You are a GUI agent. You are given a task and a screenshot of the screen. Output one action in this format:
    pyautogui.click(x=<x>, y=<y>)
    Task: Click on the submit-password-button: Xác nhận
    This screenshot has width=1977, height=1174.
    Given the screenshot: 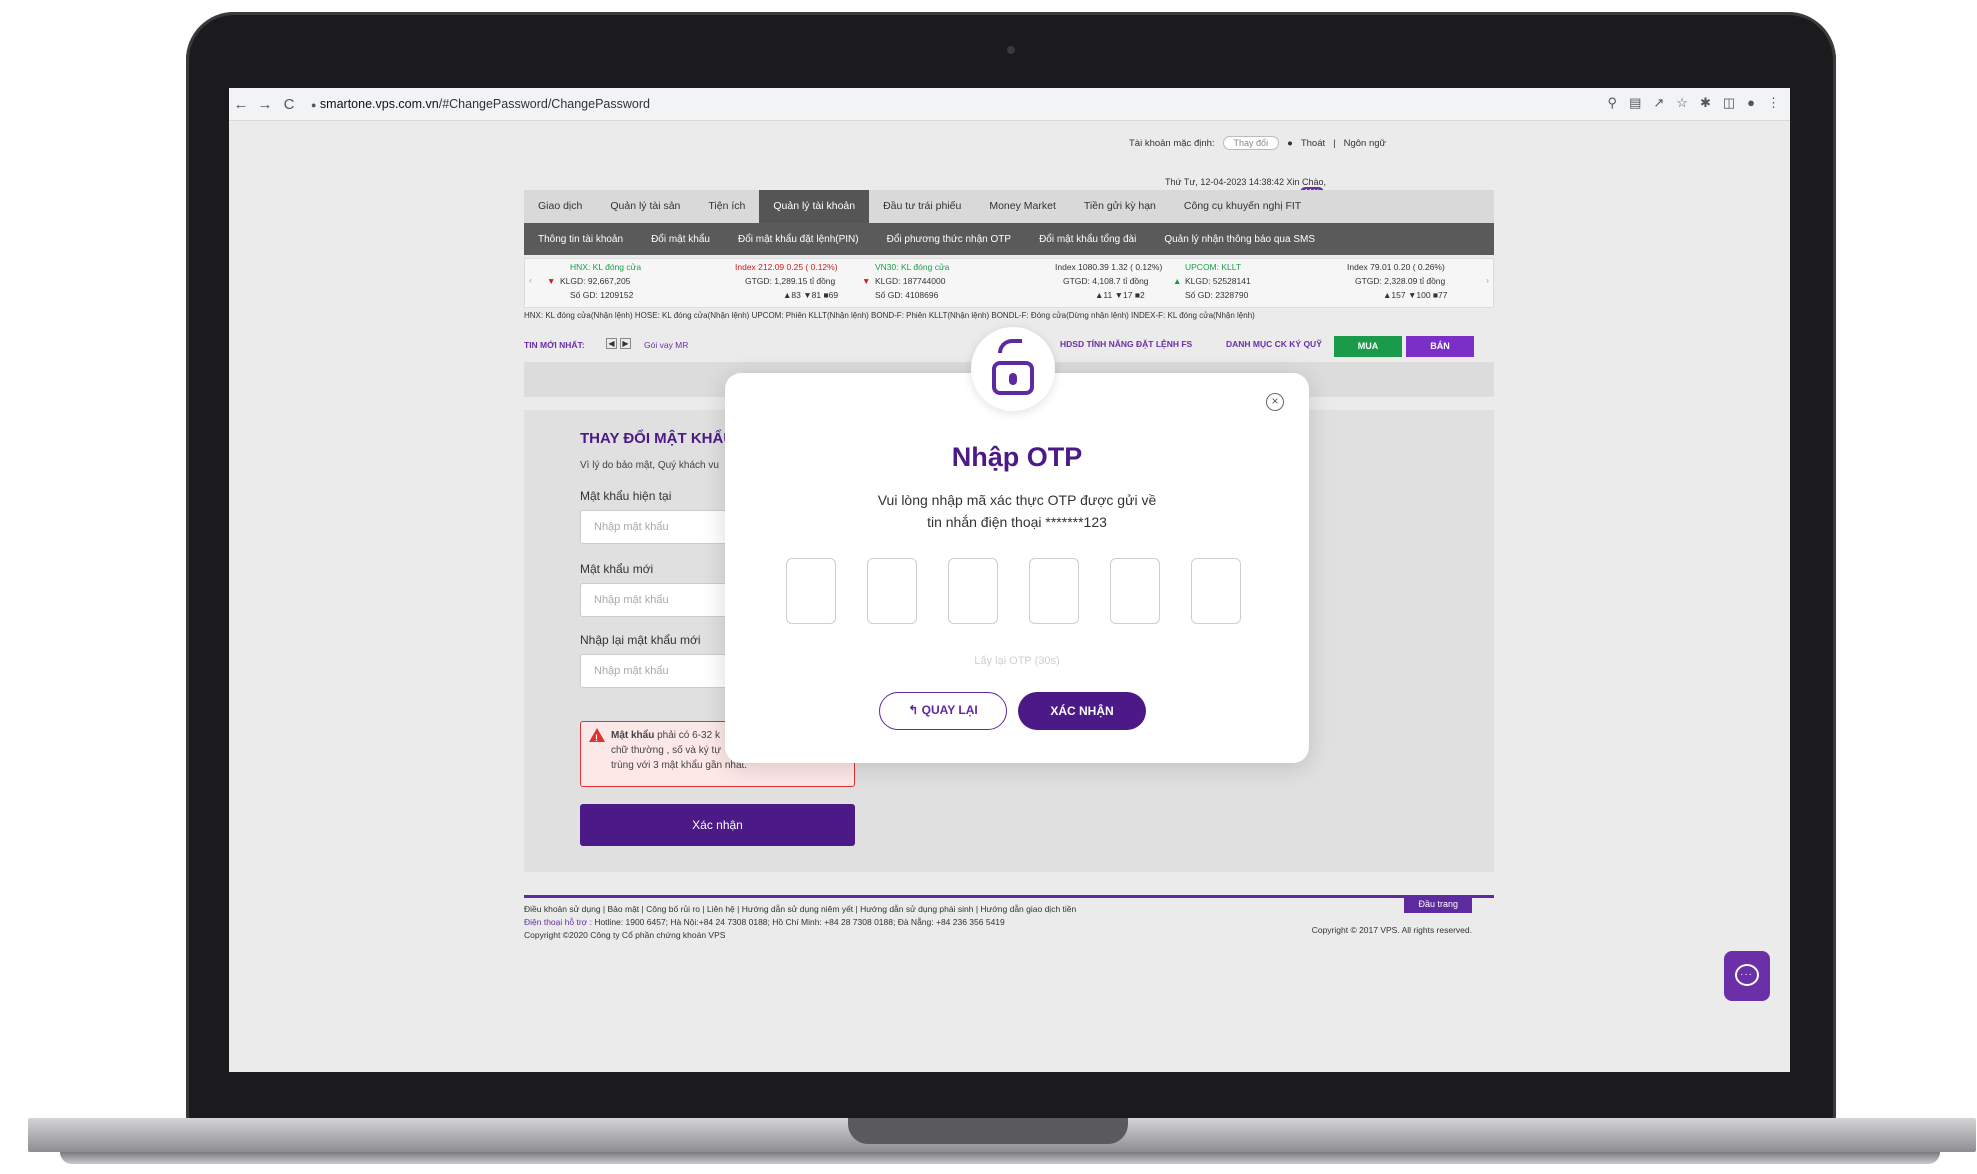 What is the action you would take?
    pyautogui.click(x=717, y=825)
    